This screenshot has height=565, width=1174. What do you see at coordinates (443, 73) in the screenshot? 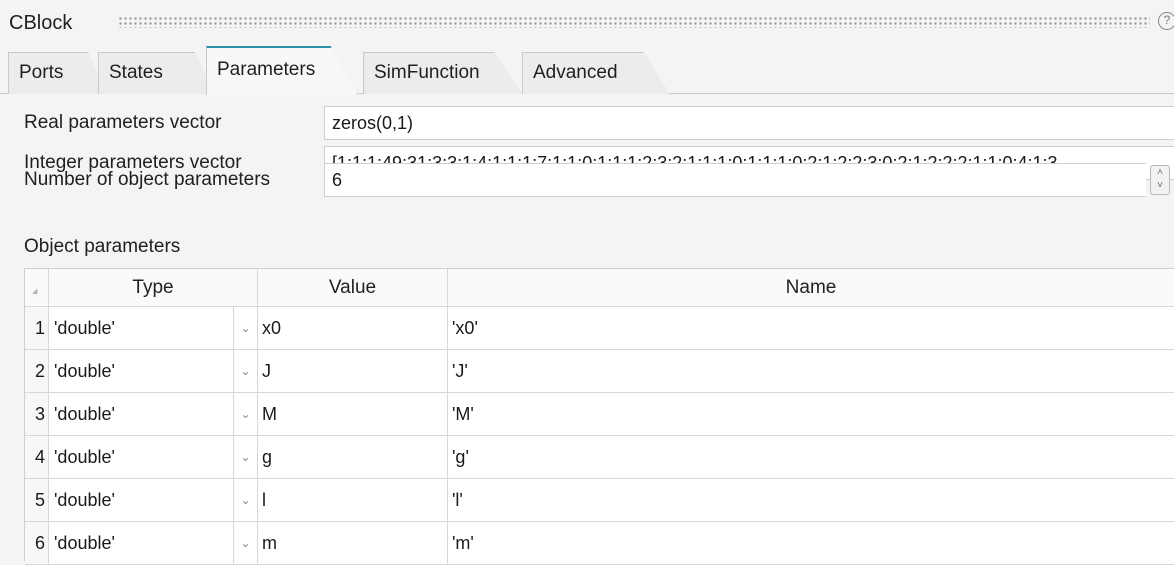
I see `tab-simfunction: SimFunction` at bounding box center [443, 73].